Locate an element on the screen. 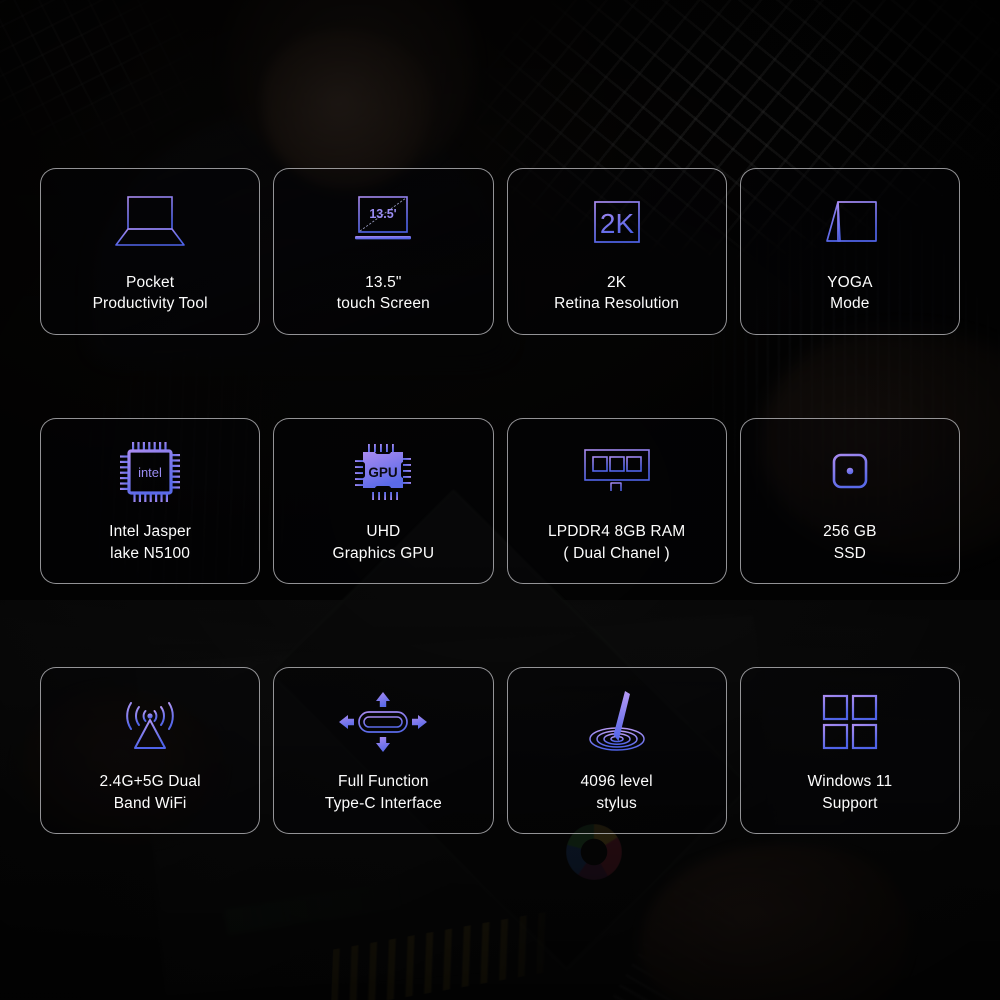  feature-card-touch-screen: 13.5' 13.5" touch Screen is located at coordinates (383, 251).